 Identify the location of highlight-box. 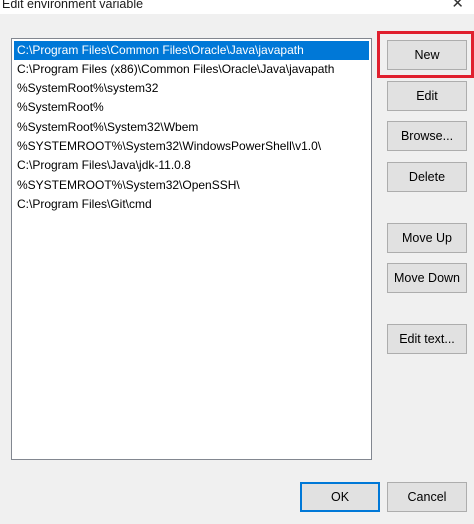
(425, 54).